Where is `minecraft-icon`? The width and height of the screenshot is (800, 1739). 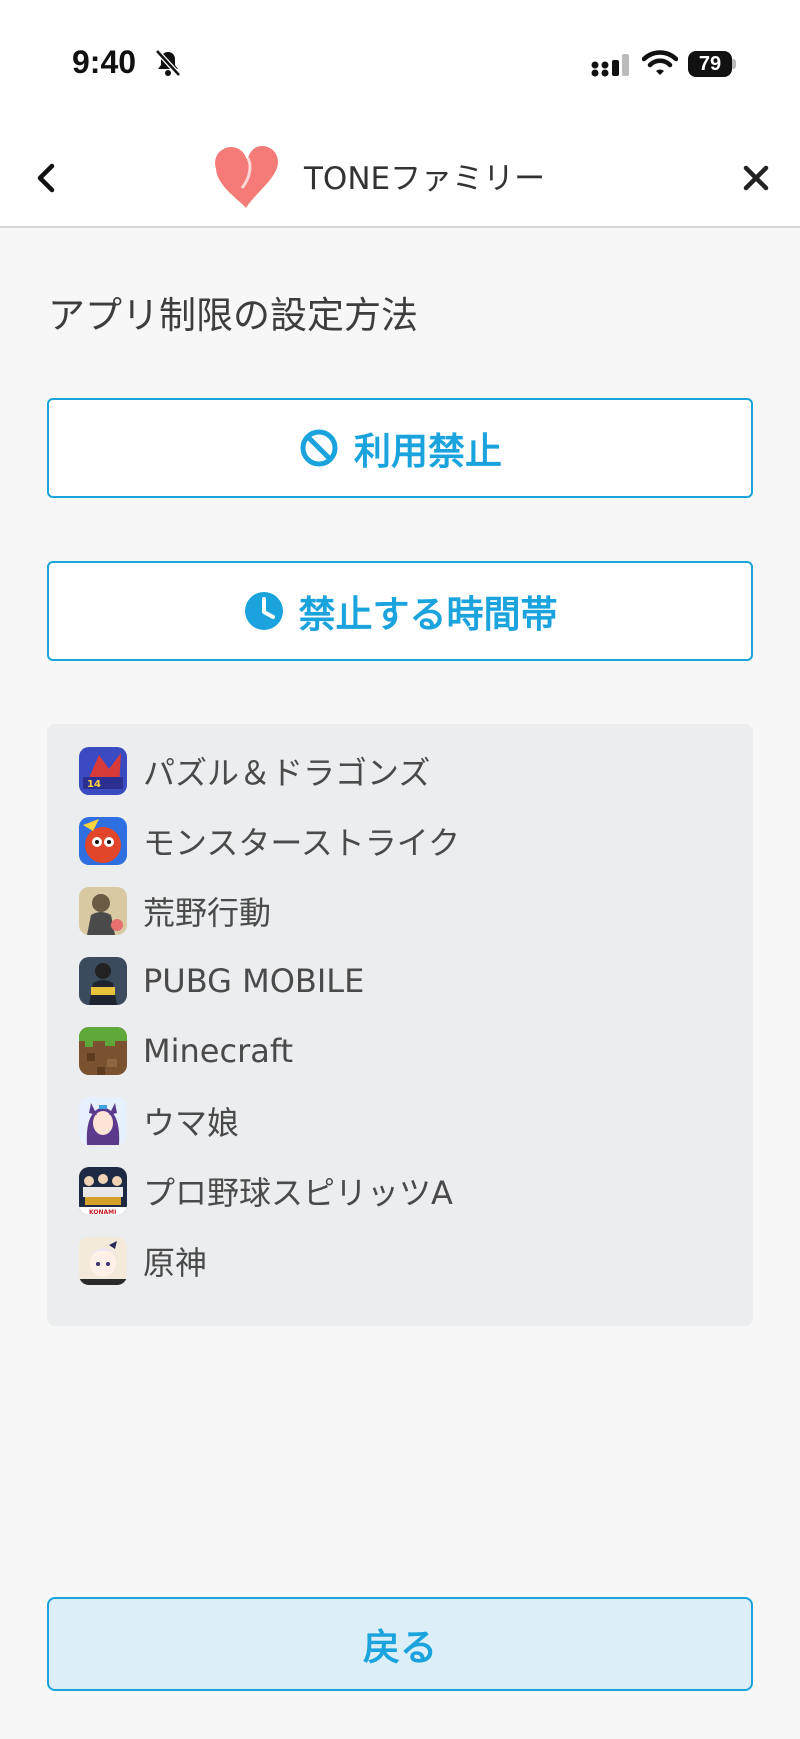
minecraft-icon is located at coordinates (103, 1051).